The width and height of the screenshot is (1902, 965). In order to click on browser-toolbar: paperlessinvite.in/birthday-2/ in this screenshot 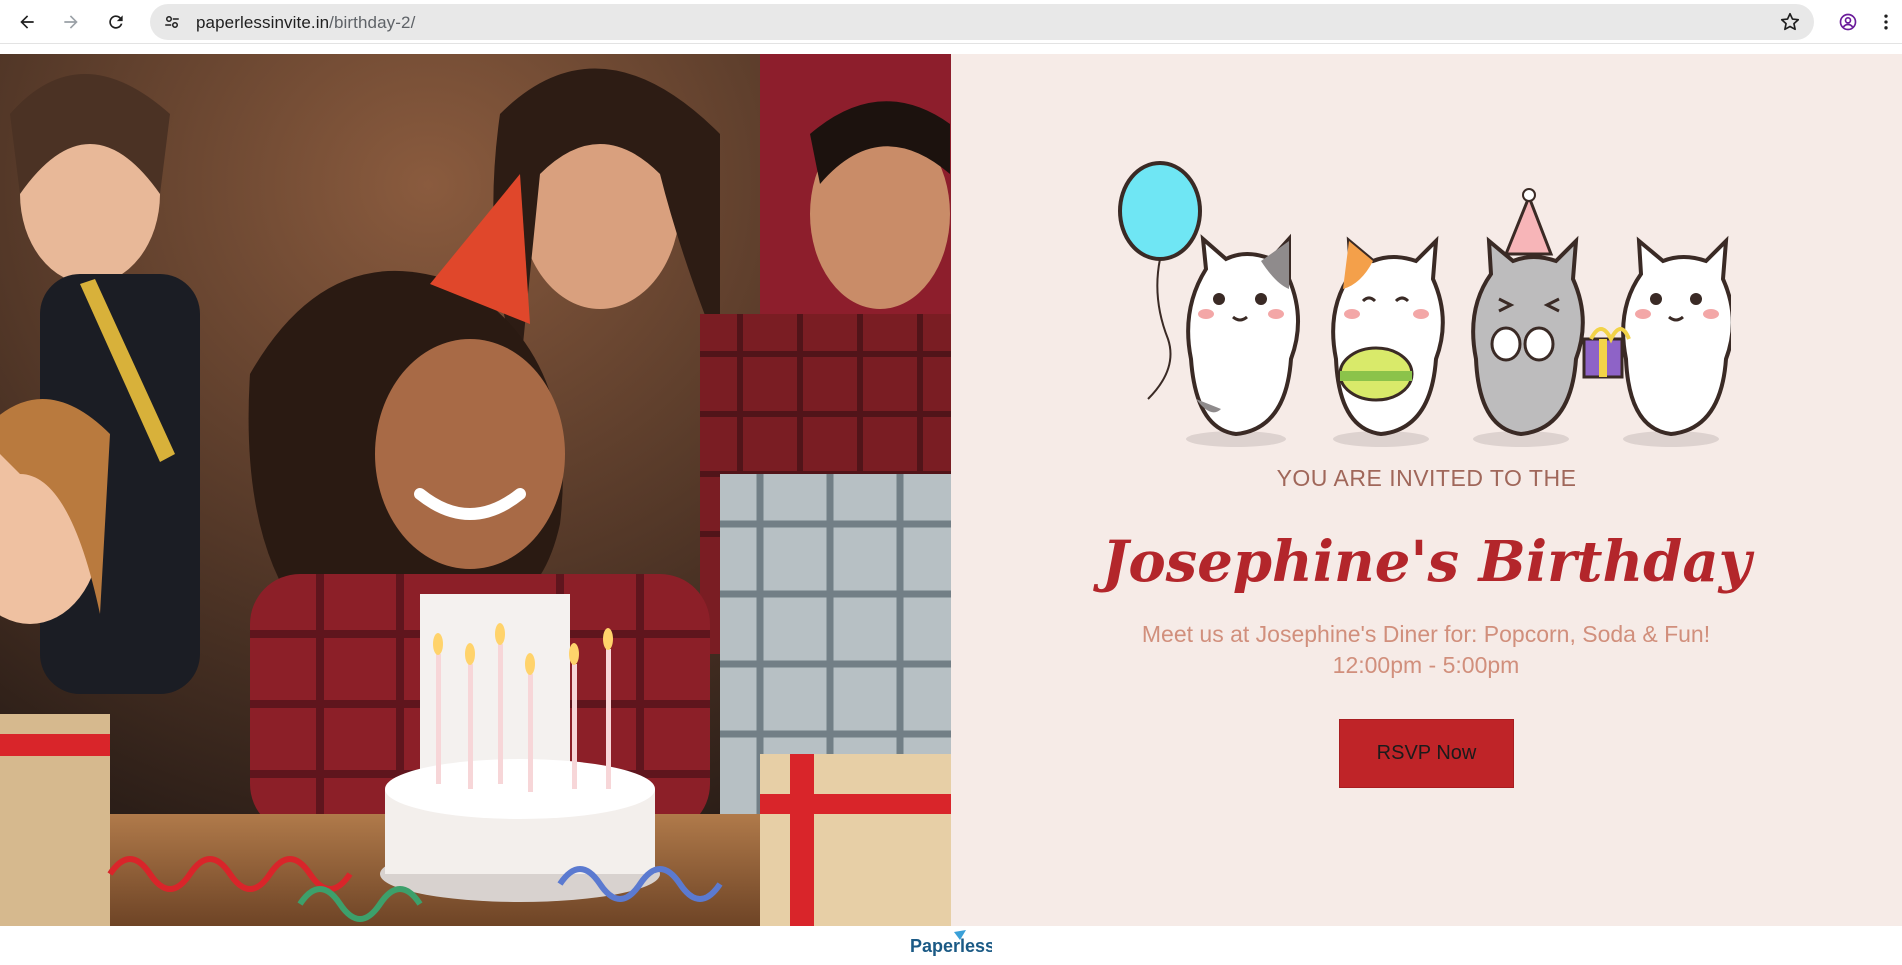, I will do `click(951, 22)`.